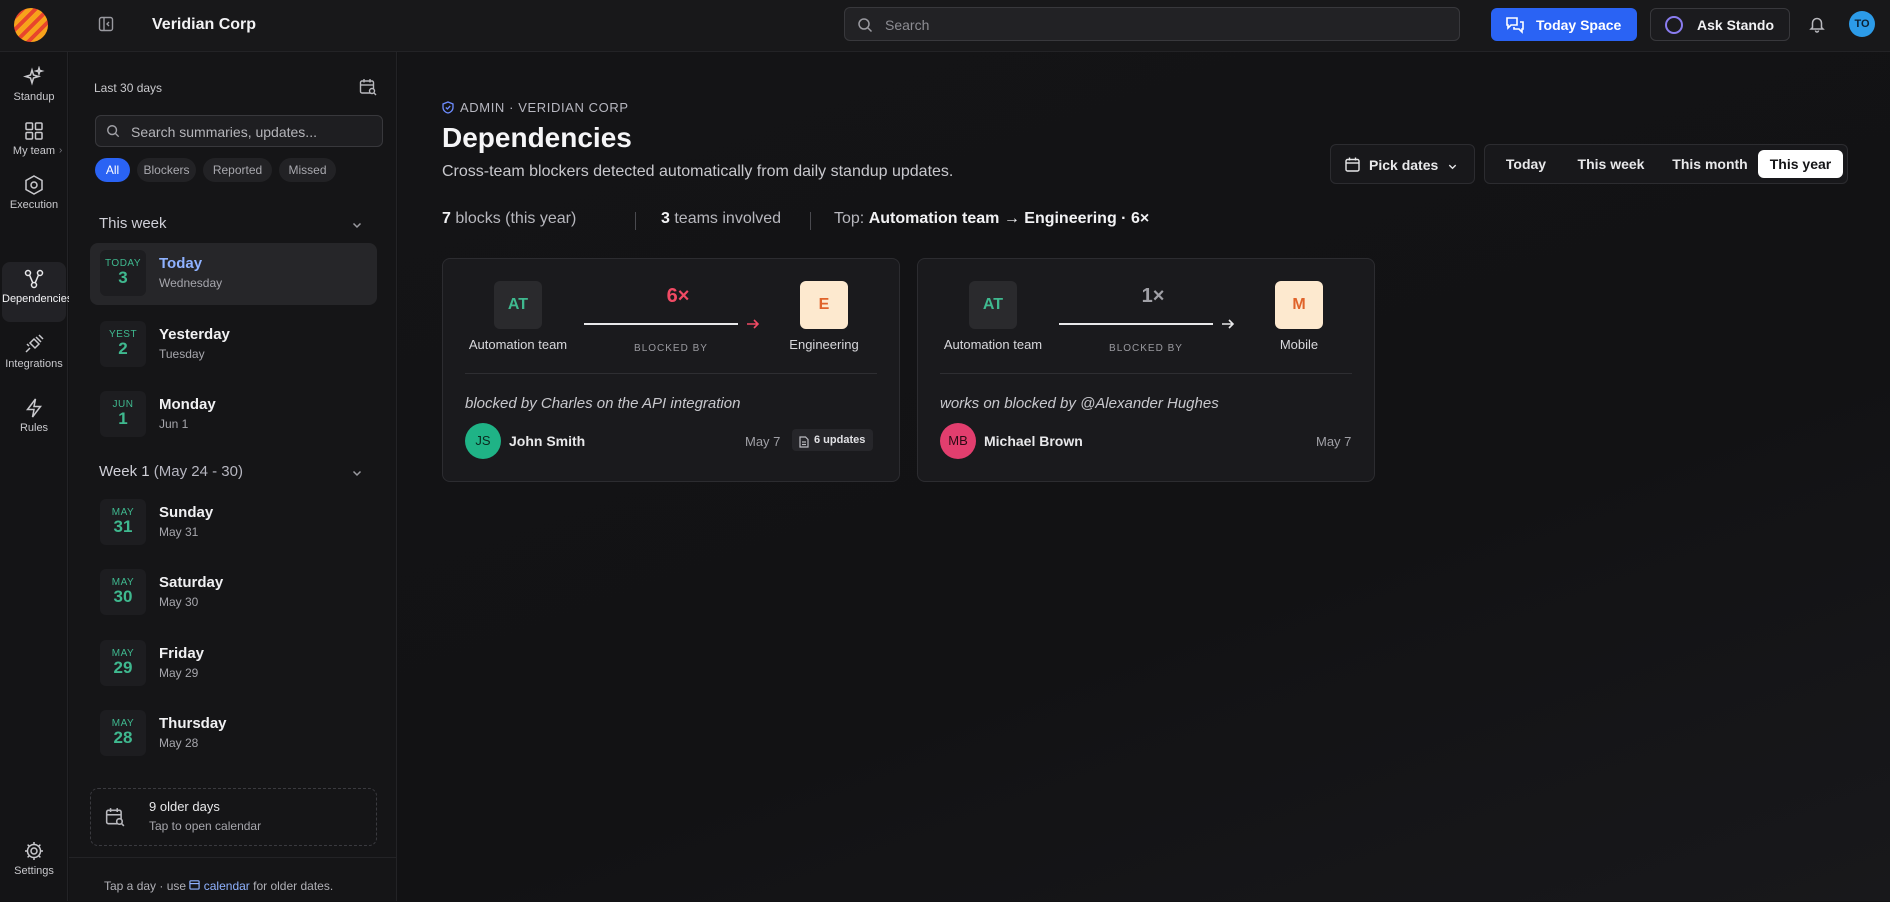 The image size is (1890, 902). Describe the element at coordinates (233, 817) in the screenshot. I see `older-days-button: 9 older days Tap to open calendar` at that location.